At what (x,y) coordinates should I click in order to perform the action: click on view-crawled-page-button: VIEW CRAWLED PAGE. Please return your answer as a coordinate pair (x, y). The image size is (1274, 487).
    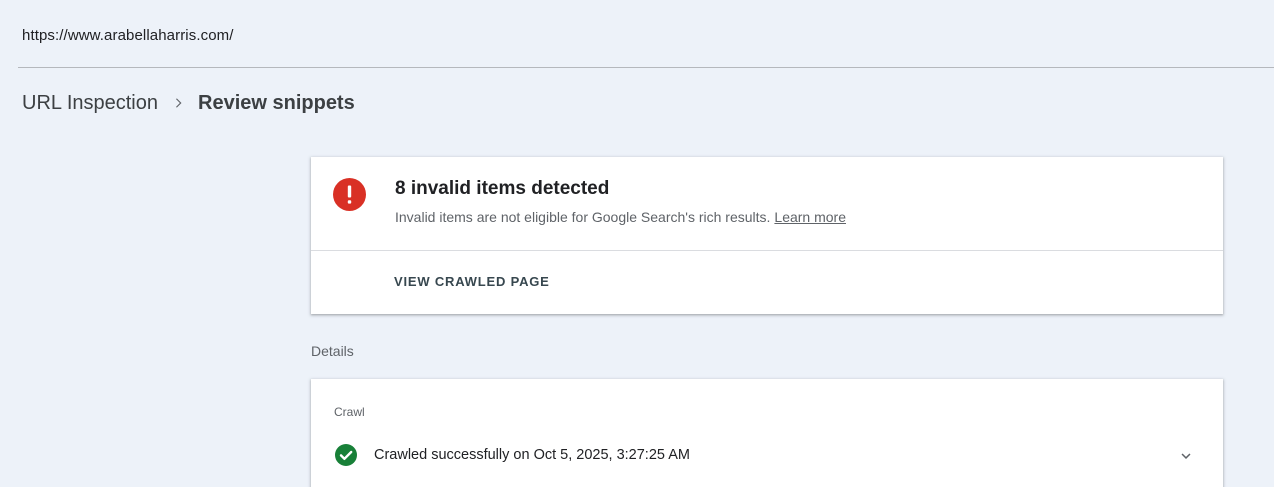
    Looking at the image, I should click on (472, 281).